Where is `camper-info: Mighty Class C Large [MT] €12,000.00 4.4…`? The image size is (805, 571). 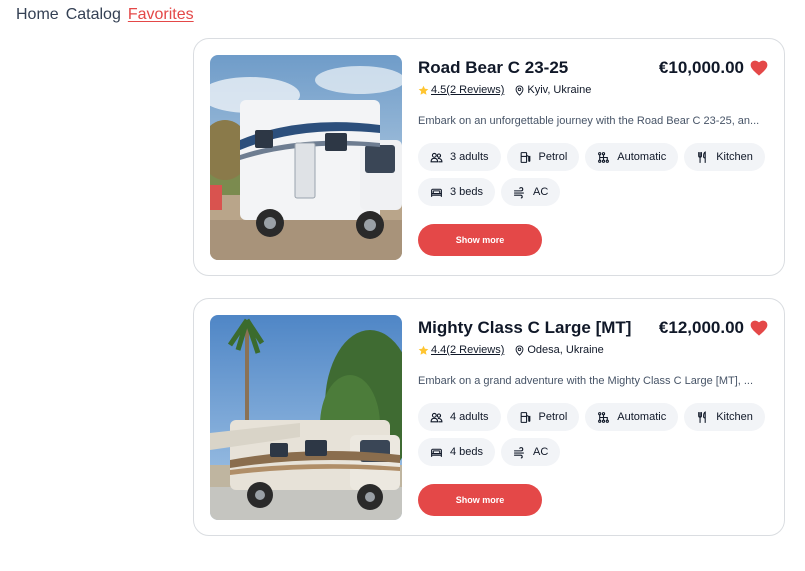
camper-info: Mighty Class C Large [MT] €12,000.00 4.4… is located at coordinates (593, 390).